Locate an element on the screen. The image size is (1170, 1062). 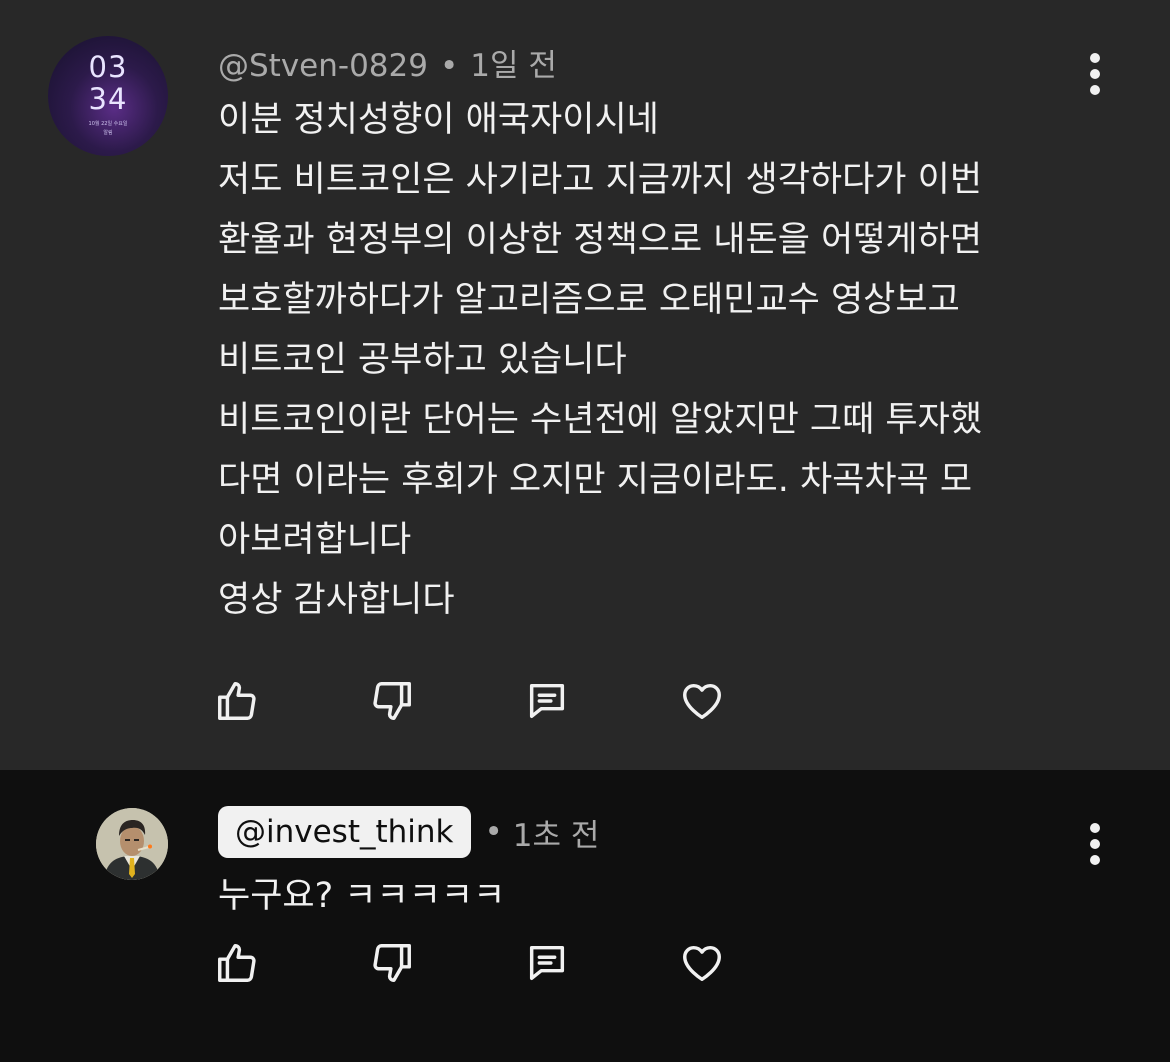
comment-meta: @invest_think • 1초 전 is located at coordinates (408, 832).